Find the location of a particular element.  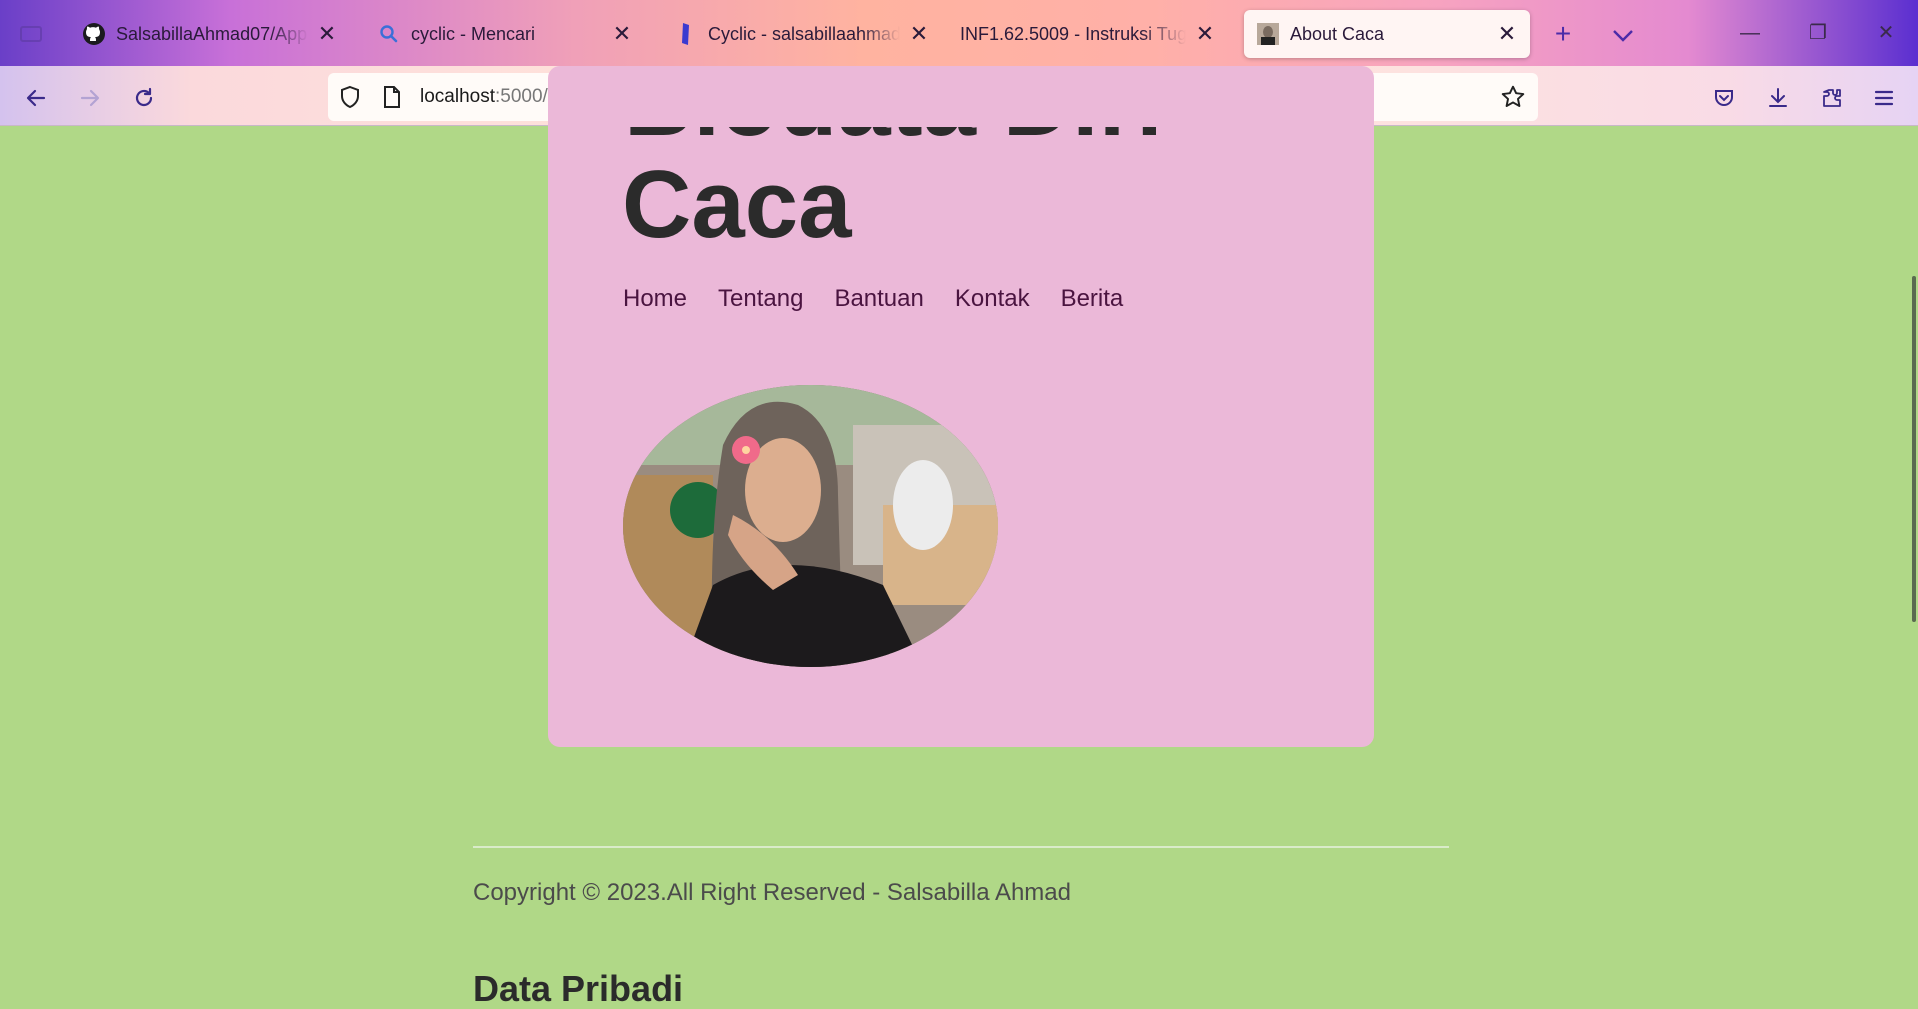

tab-title: SalsabillaAhmad07/Appcu is located at coordinates (212, 33).